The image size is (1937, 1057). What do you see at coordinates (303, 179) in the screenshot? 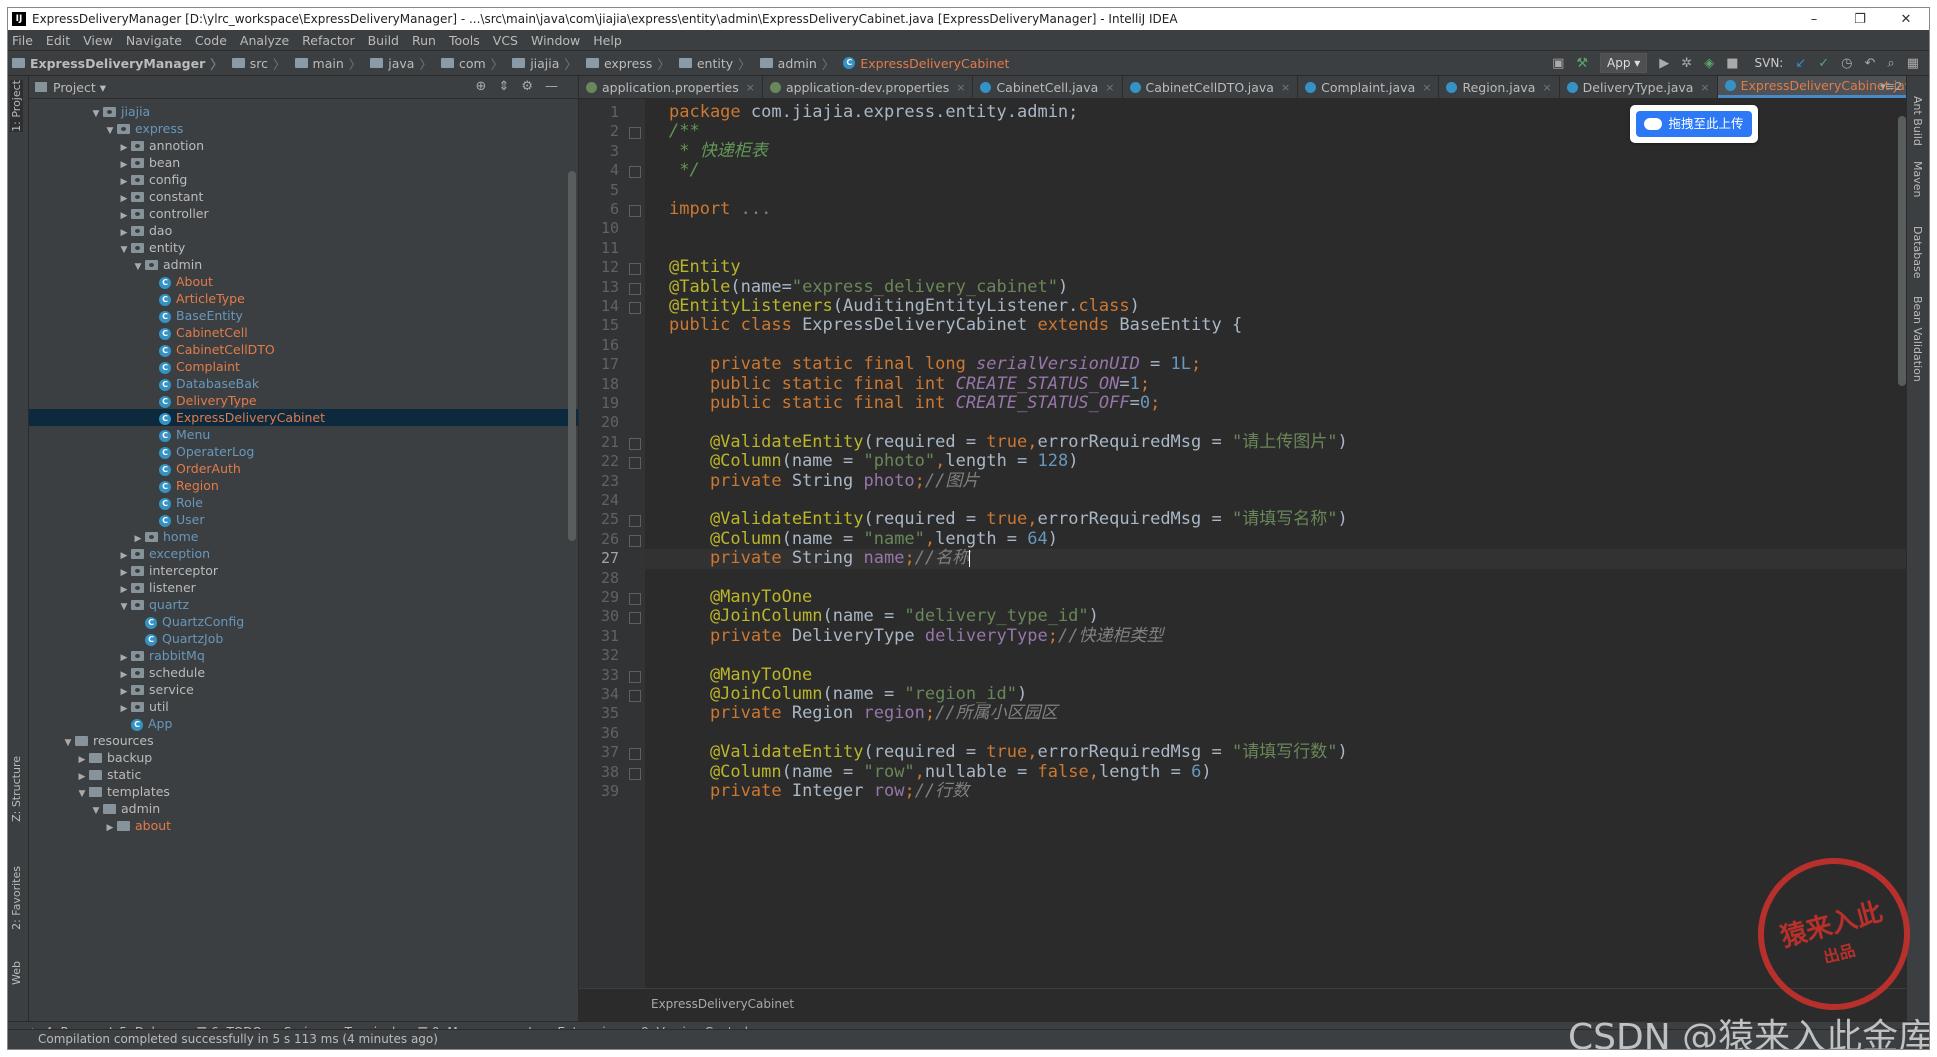
I see `tree-node: ▶ config` at bounding box center [303, 179].